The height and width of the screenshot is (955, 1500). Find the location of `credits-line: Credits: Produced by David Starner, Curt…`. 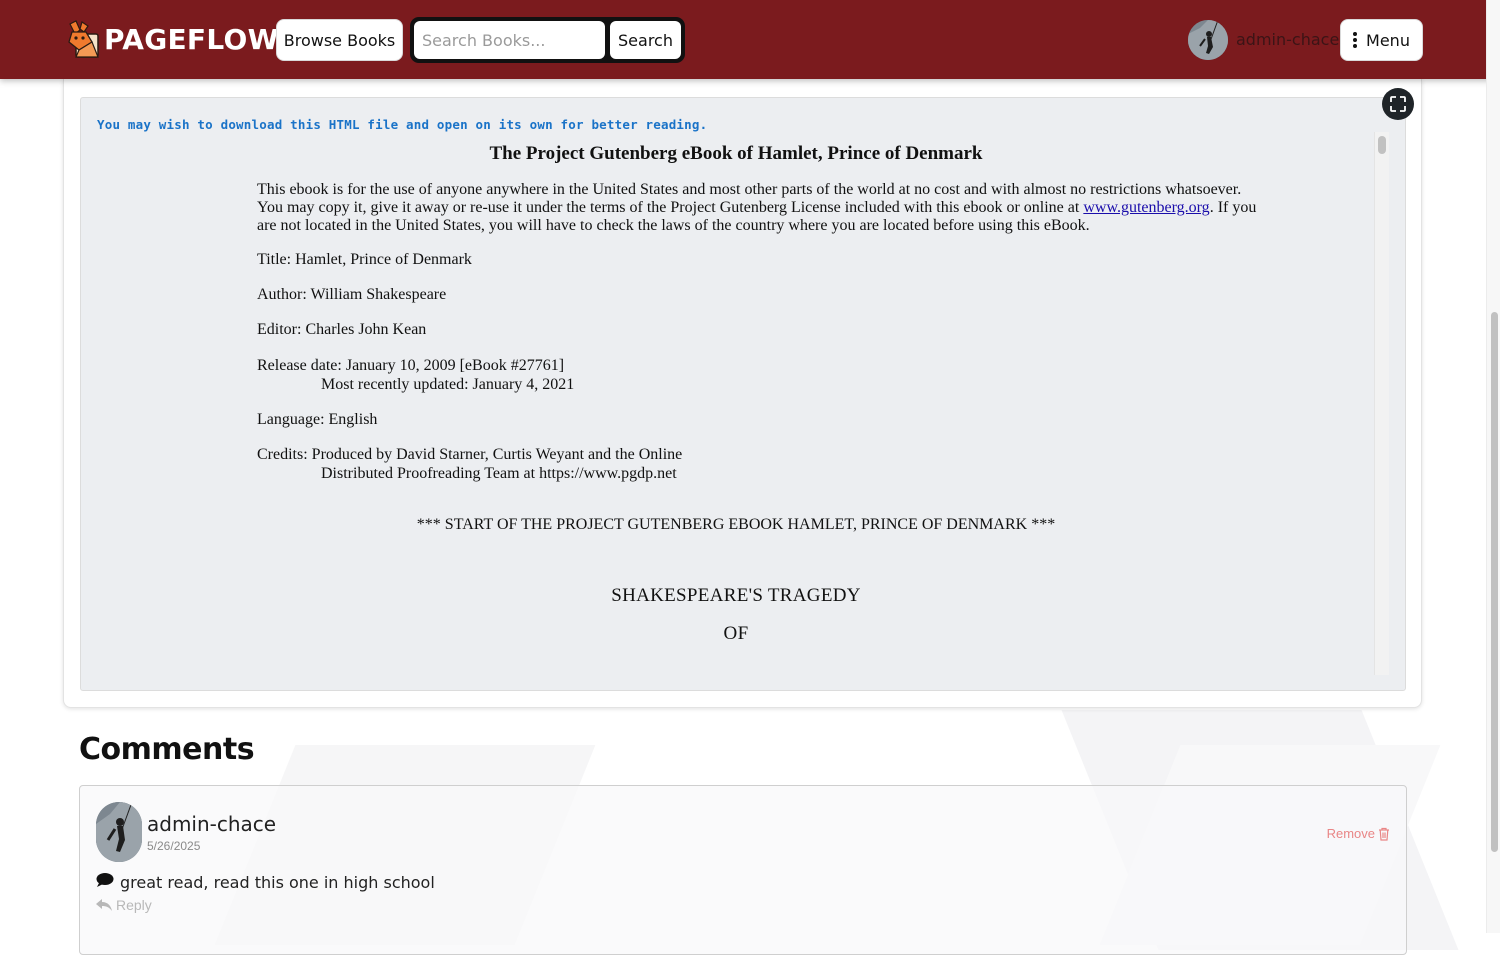

credits-line: Credits: Produced by David Starner, Curt… is located at coordinates (470, 454).